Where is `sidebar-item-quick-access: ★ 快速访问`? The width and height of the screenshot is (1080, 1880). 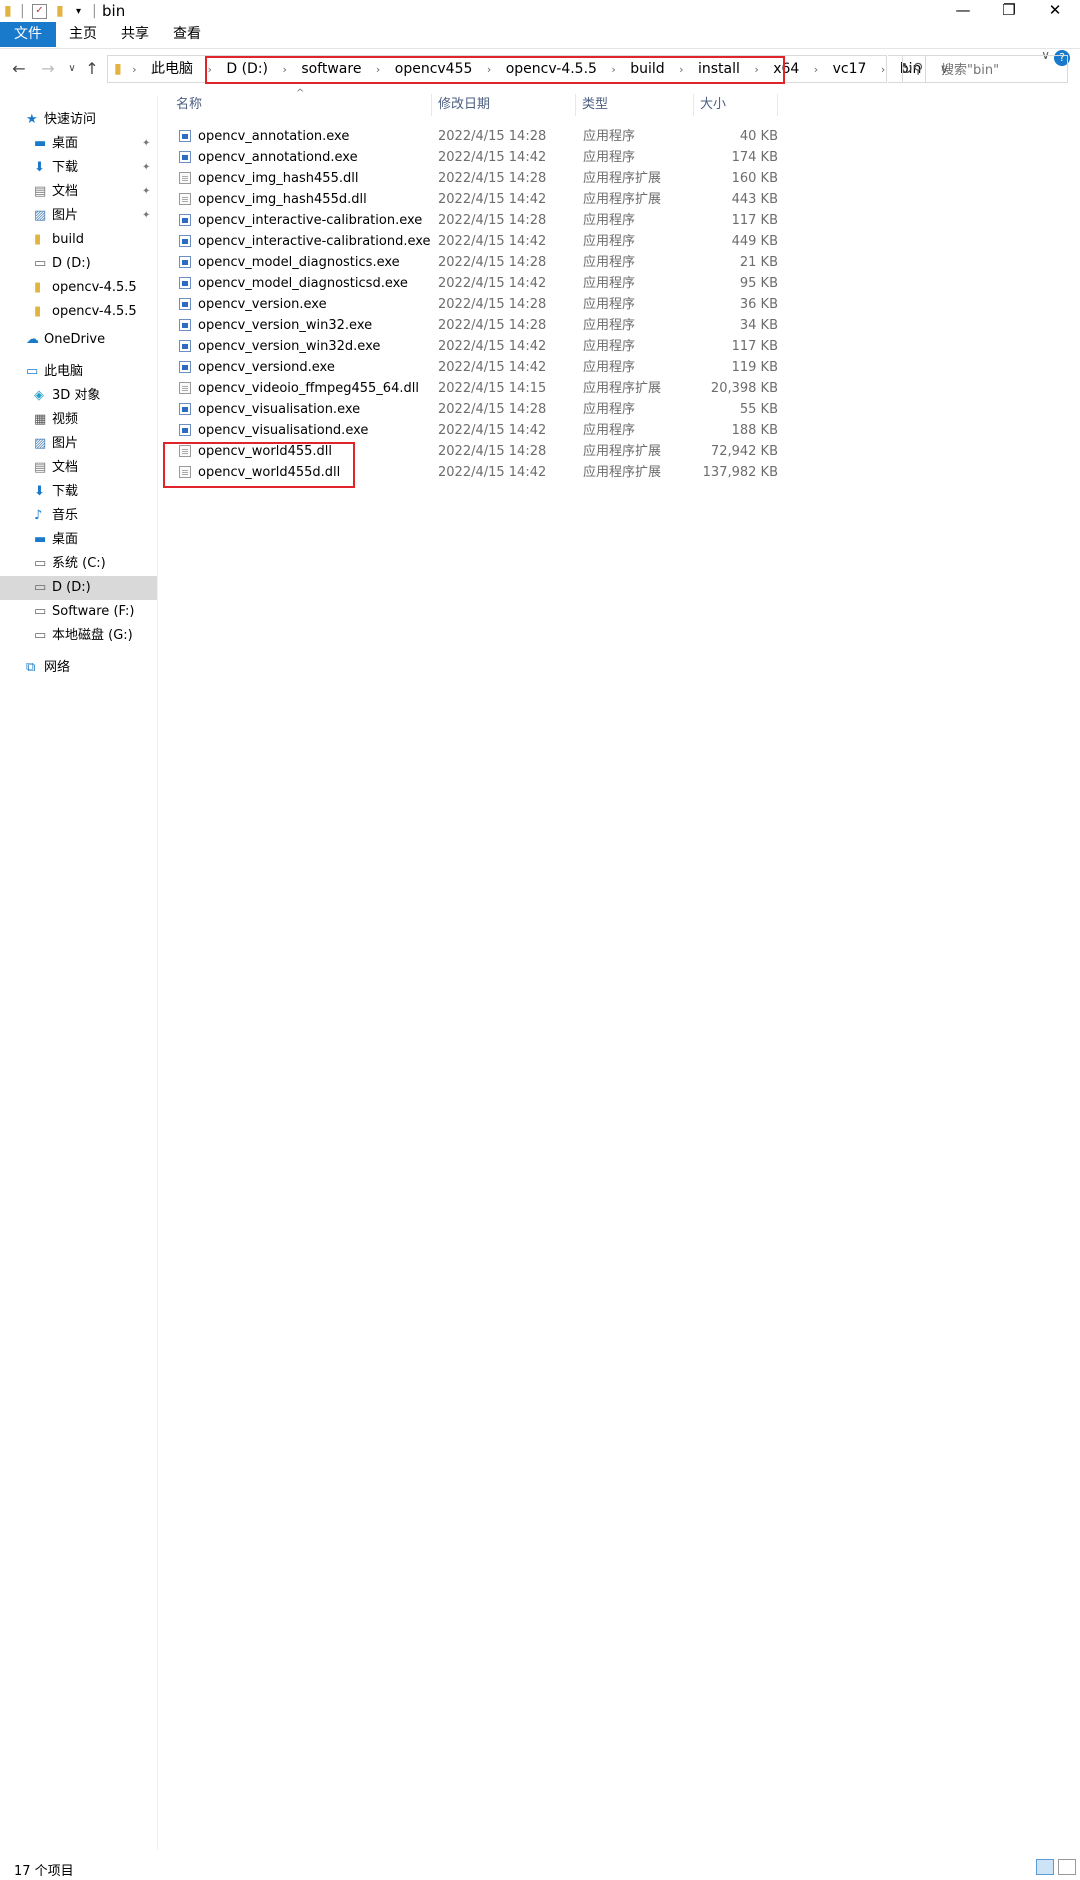
sidebar-item-quick-access: ★ 快速访问 is located at coordinates (78, 120).